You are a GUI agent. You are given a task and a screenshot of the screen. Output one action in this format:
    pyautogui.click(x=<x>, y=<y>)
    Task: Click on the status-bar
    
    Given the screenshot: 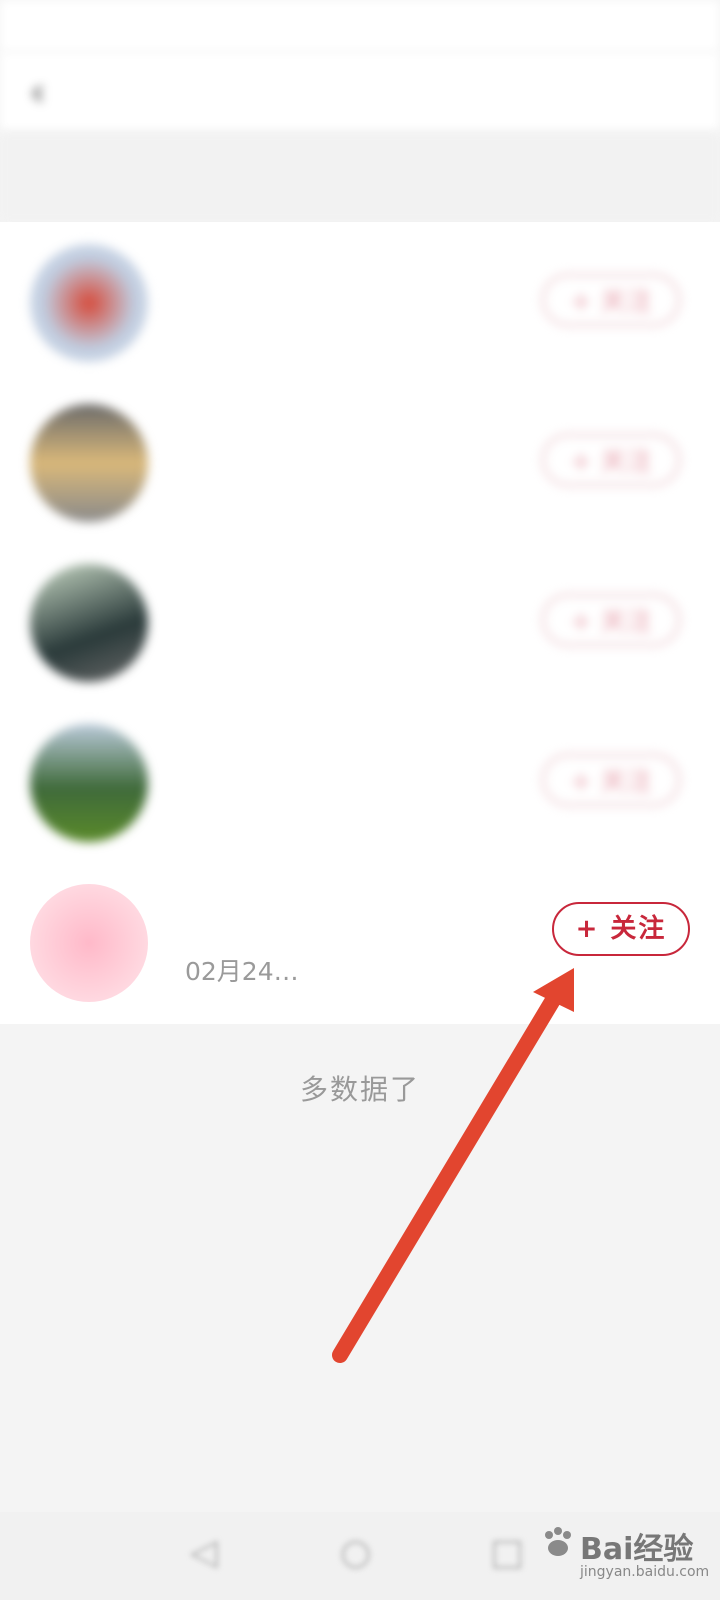 What is the action you would take?
    pyautogui.click(x=360, y=26)
    